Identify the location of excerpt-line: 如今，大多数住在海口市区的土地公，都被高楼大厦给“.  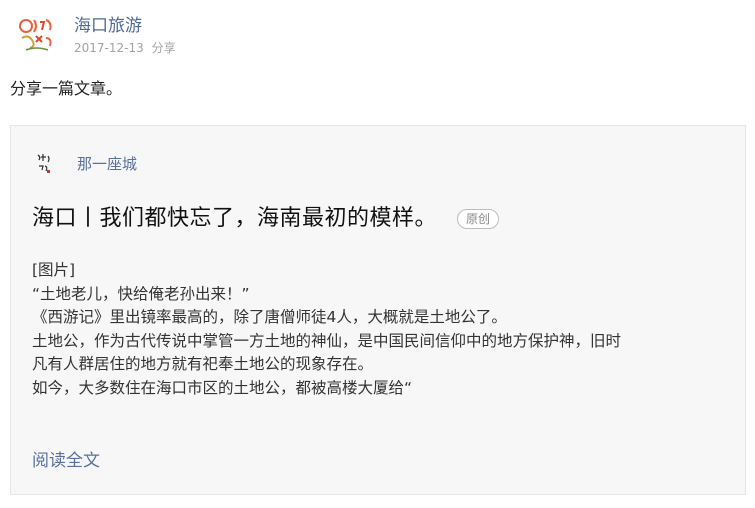
(222, 387).